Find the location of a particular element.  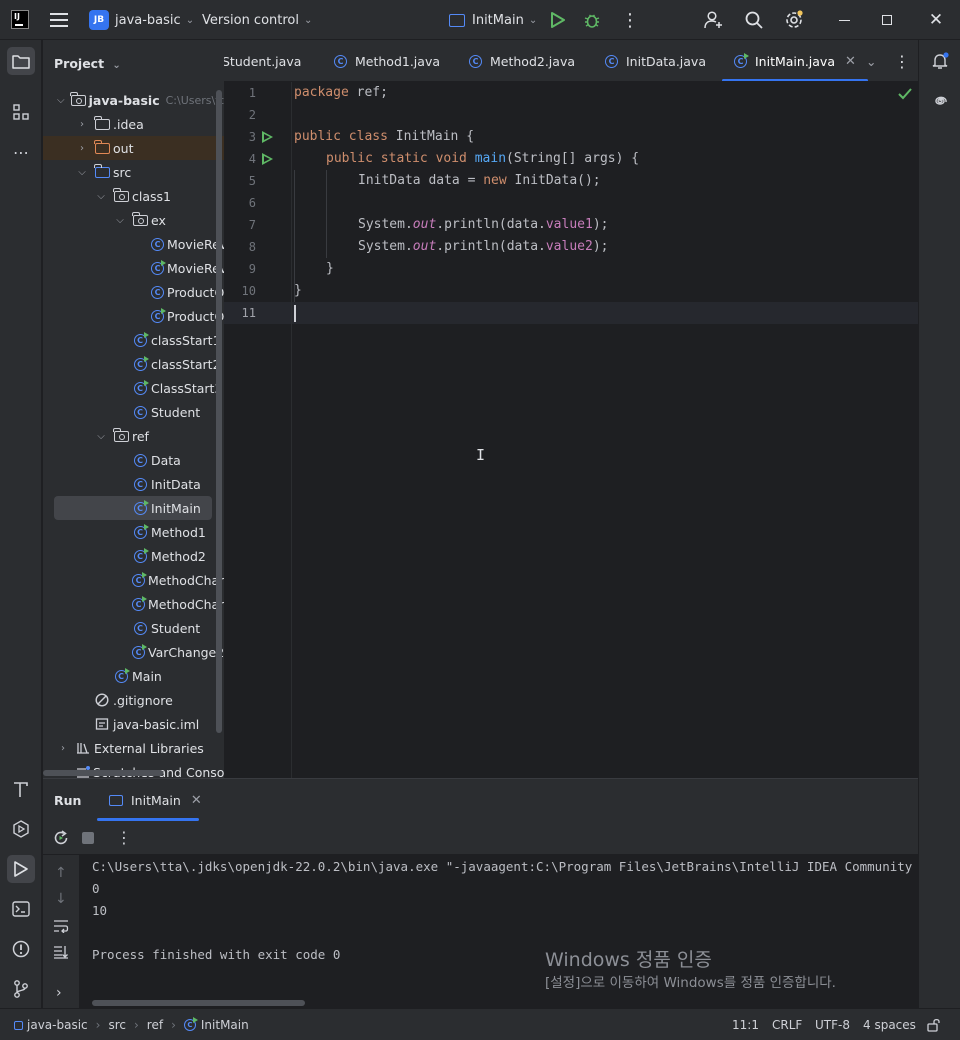

search-button is located at coordinates (754, 20).